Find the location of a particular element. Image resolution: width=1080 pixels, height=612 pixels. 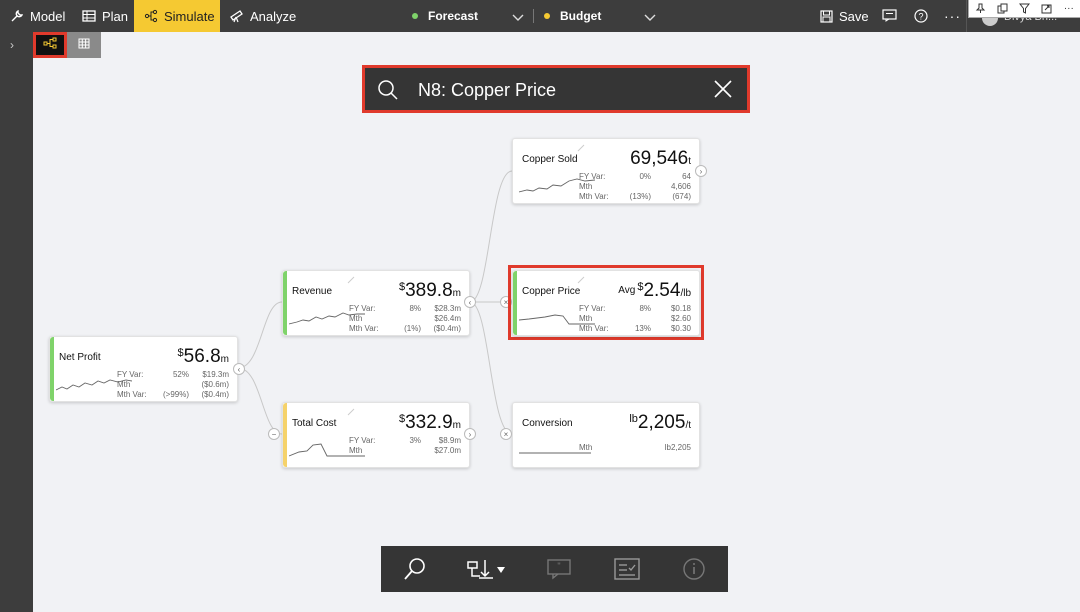

save-label: Save is located at coordinates (854, 16).